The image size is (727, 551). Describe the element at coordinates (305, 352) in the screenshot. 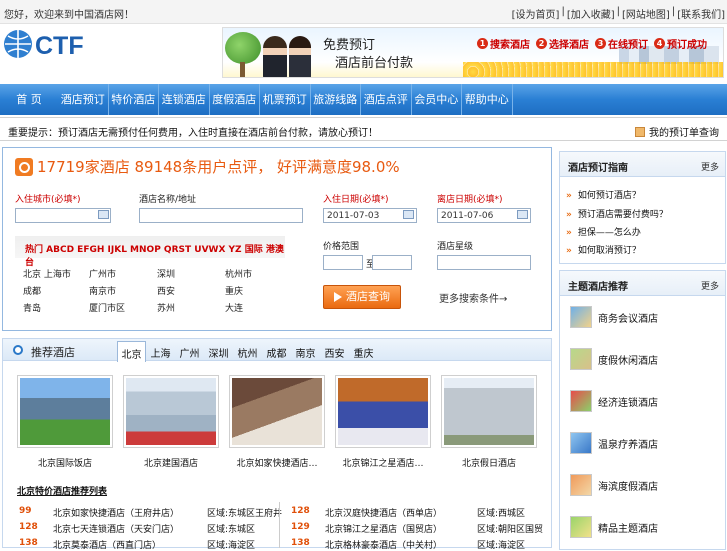

I see `tab-nanjing: 南京` at that location.